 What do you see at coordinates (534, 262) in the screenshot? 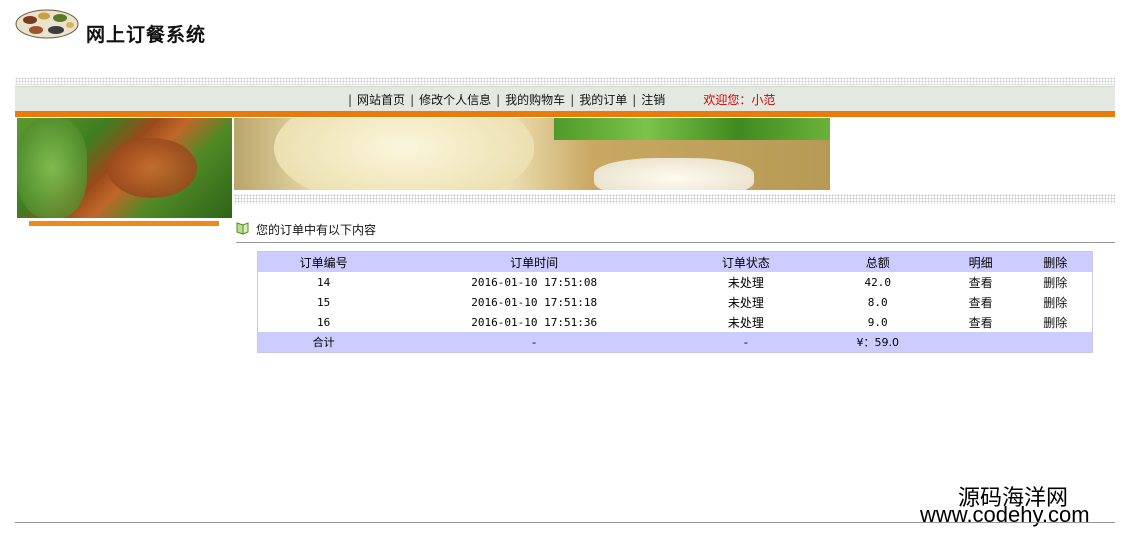
I see `col-header-order-time: 订单时间` at bounding box center [534, 262].